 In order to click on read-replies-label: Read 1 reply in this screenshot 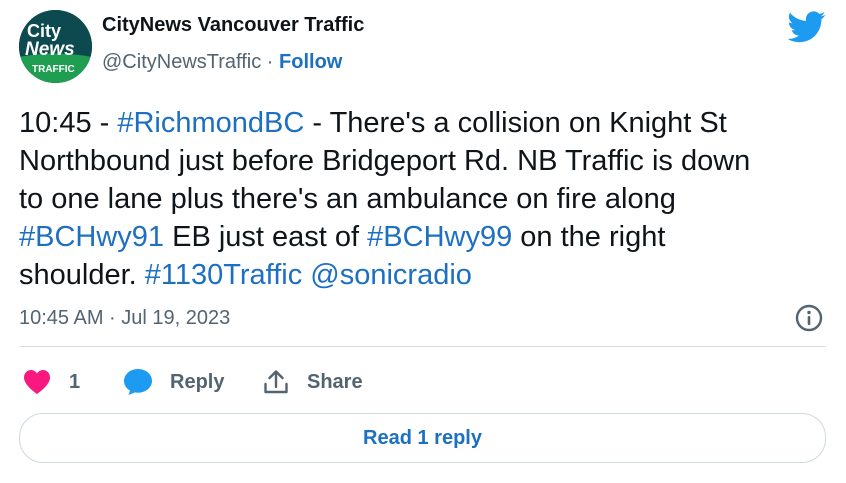, I will do `click(422, 437)`.